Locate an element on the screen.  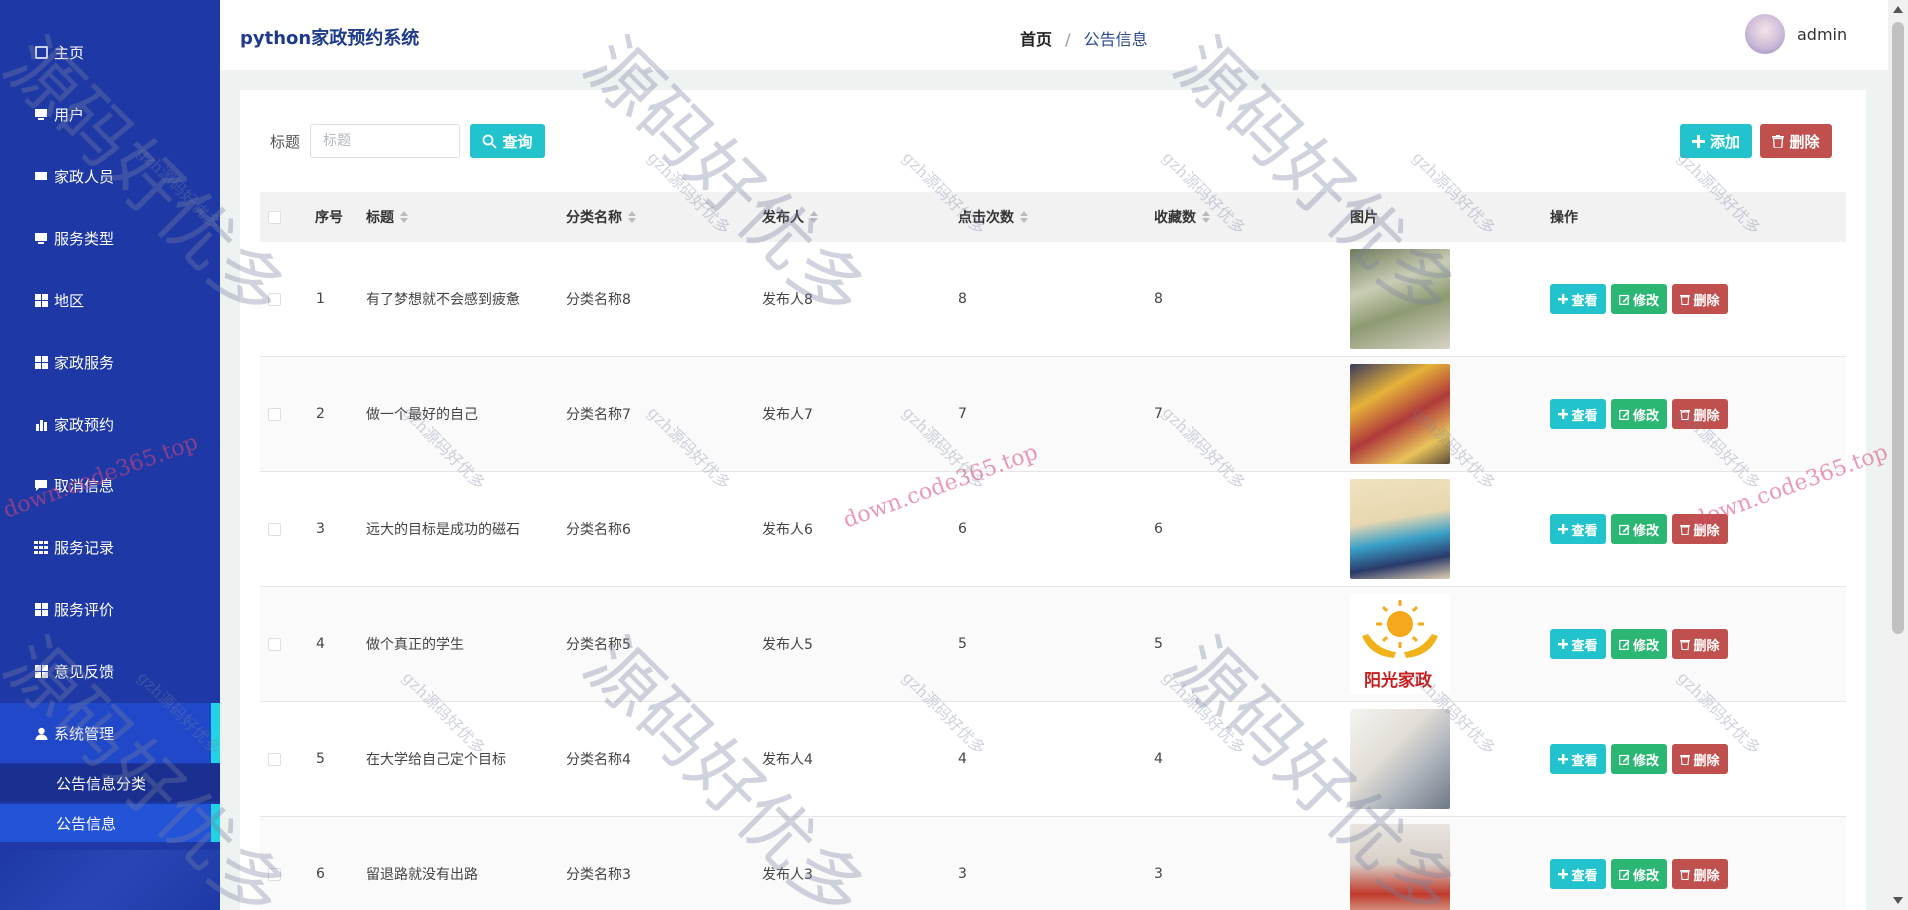
app-title: python家政预约系统 is located at coordinates (330, 38).